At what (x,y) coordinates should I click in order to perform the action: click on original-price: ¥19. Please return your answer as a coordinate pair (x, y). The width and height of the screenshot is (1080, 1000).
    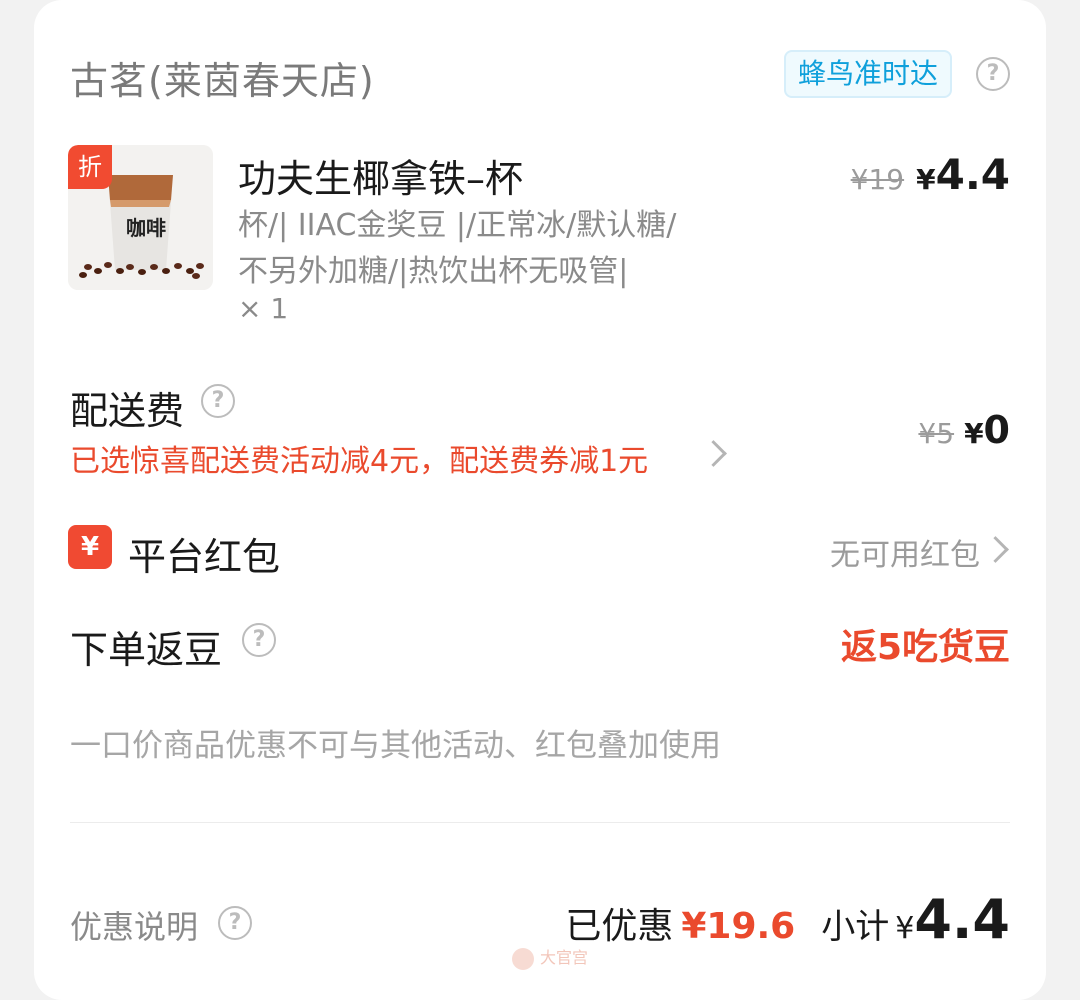
    Looking at the image, I should click on (877, 179).